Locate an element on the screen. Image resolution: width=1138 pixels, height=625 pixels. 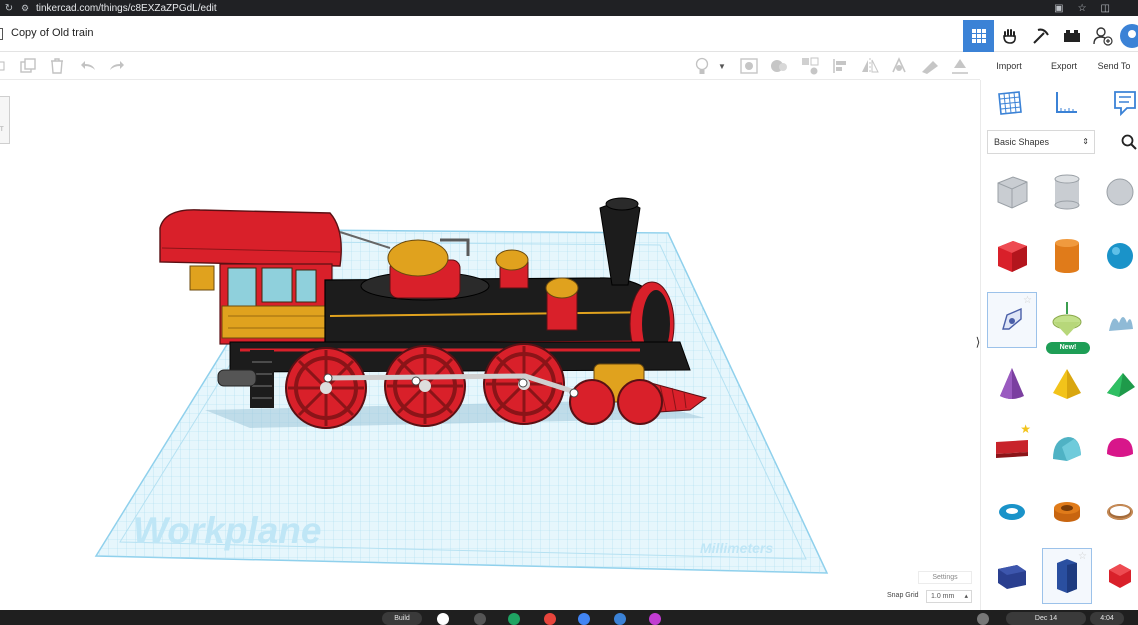
search-icon is located at coordinates (1129, 144).